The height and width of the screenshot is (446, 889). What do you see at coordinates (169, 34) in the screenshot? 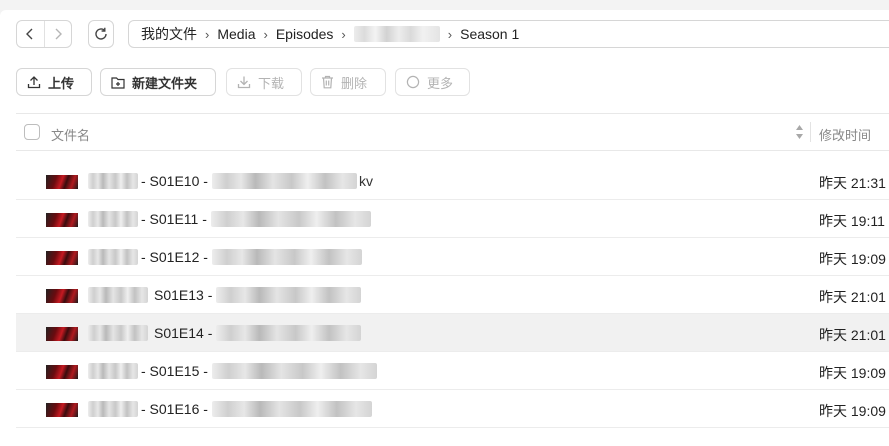
I see `breadcrumb-item-my-files: 我的文件` at bounding box center [169, 34].